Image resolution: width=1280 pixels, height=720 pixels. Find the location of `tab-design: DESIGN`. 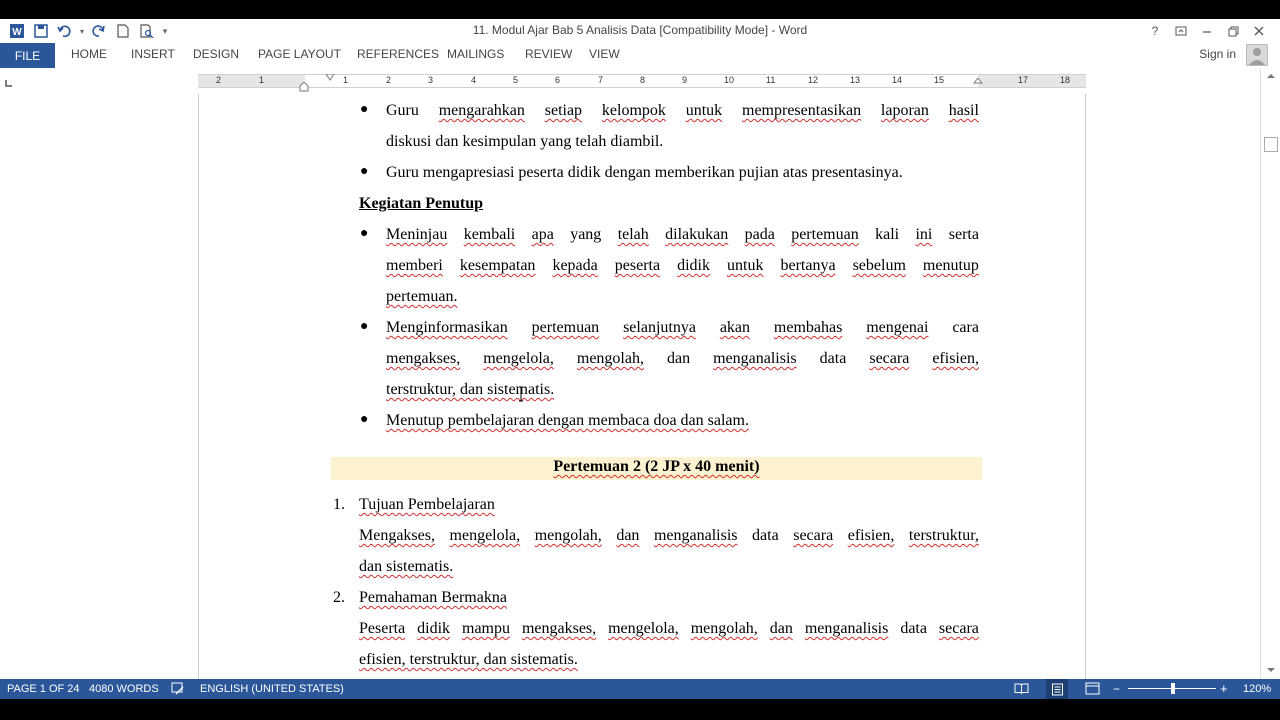

tab-design: DESIGN is located at coordinates (216, 54).